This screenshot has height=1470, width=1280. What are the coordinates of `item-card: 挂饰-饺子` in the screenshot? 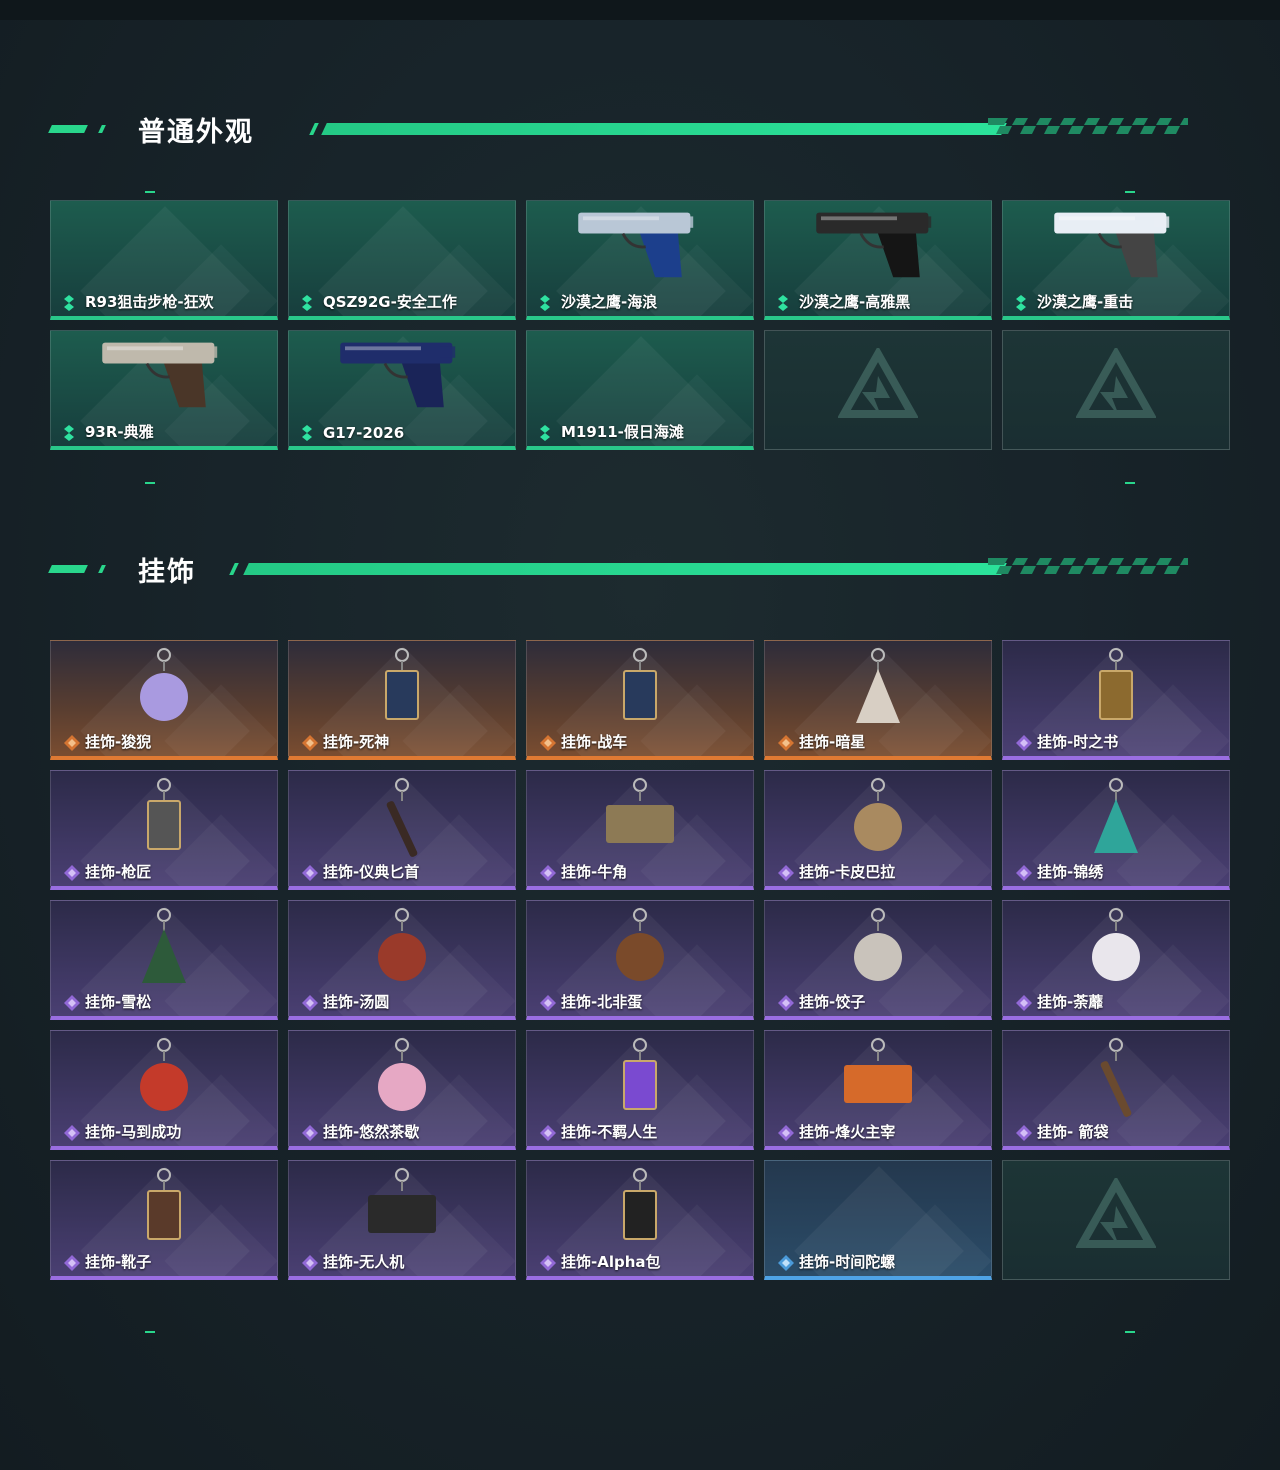 It's located at (878, 960).